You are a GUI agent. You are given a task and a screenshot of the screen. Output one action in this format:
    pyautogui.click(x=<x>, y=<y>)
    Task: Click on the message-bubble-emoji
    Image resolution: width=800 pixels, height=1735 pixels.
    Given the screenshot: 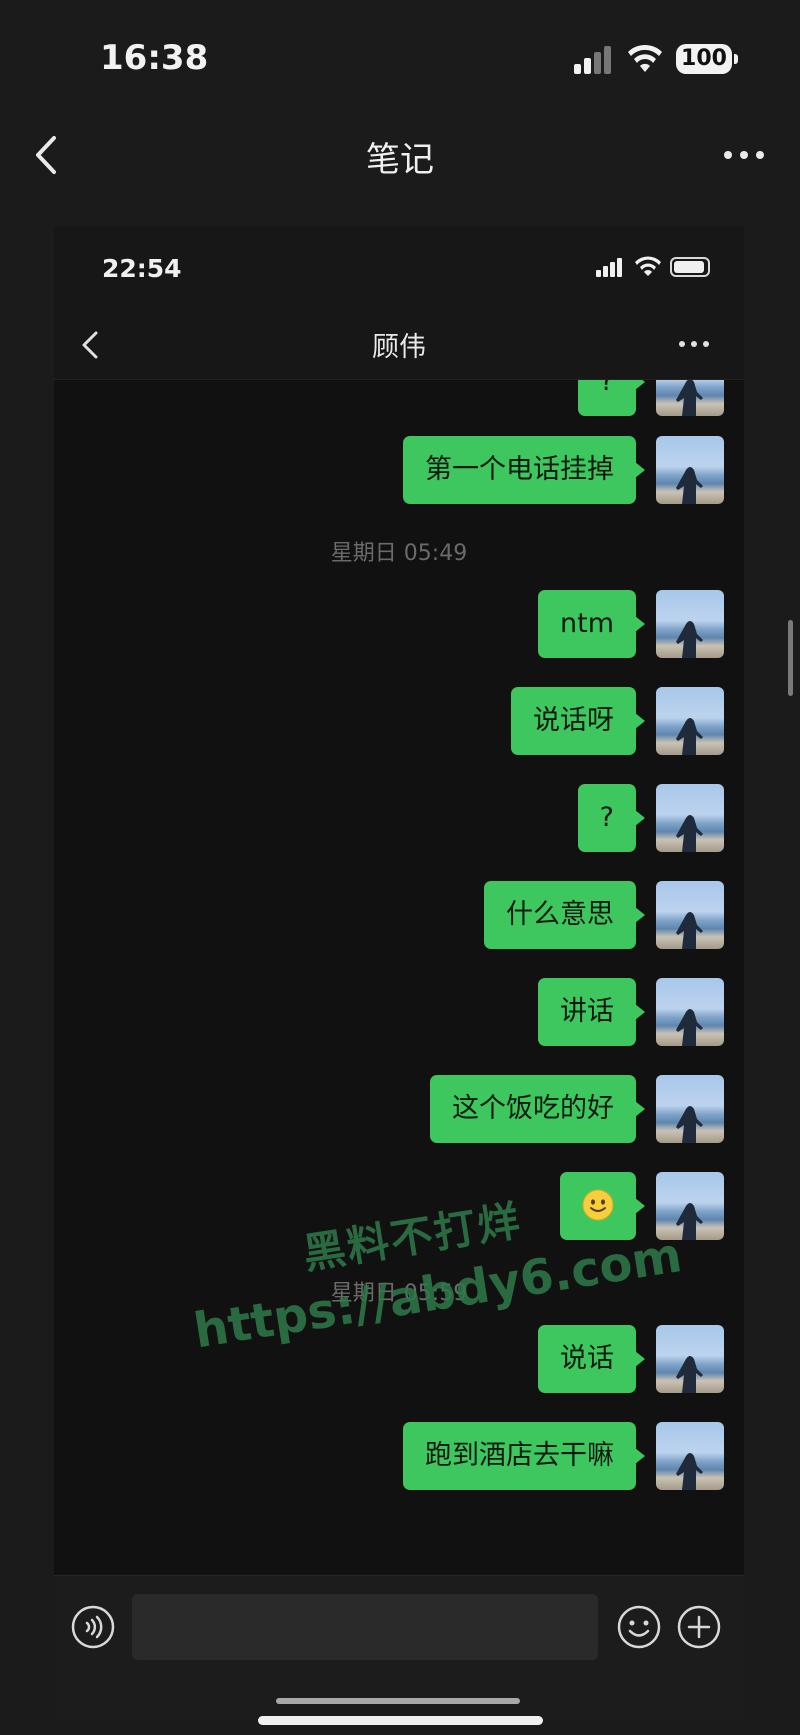 What is the action you would take?
    pyautogui.click(x=602, y=1206)
    